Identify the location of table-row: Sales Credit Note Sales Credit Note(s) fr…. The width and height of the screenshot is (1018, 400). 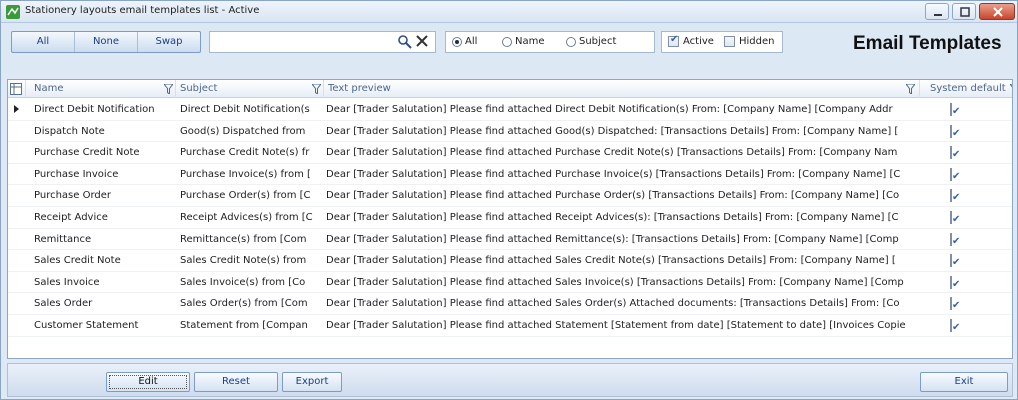
(510, 261).